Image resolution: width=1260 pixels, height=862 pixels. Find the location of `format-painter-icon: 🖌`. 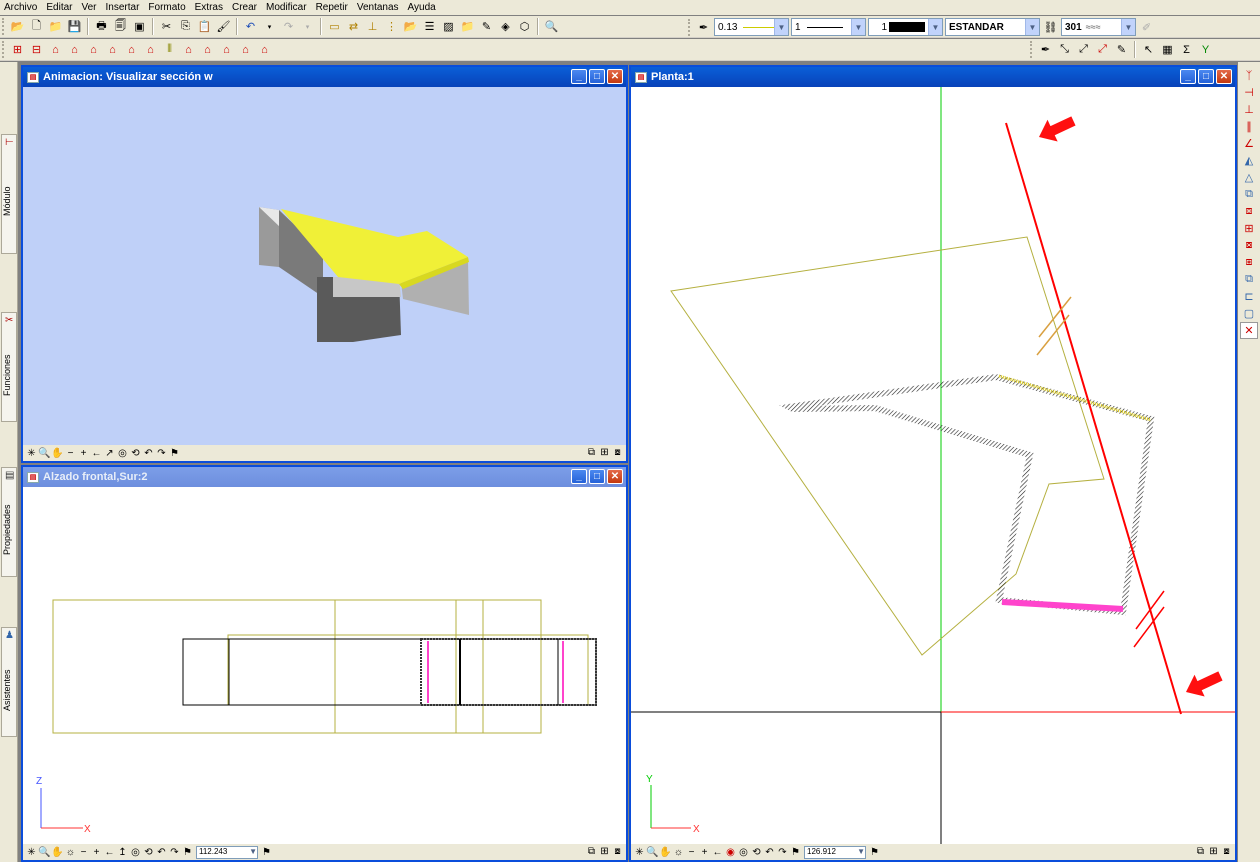

format-painter-icon: 🖌 is located at coordinates (223, 26).